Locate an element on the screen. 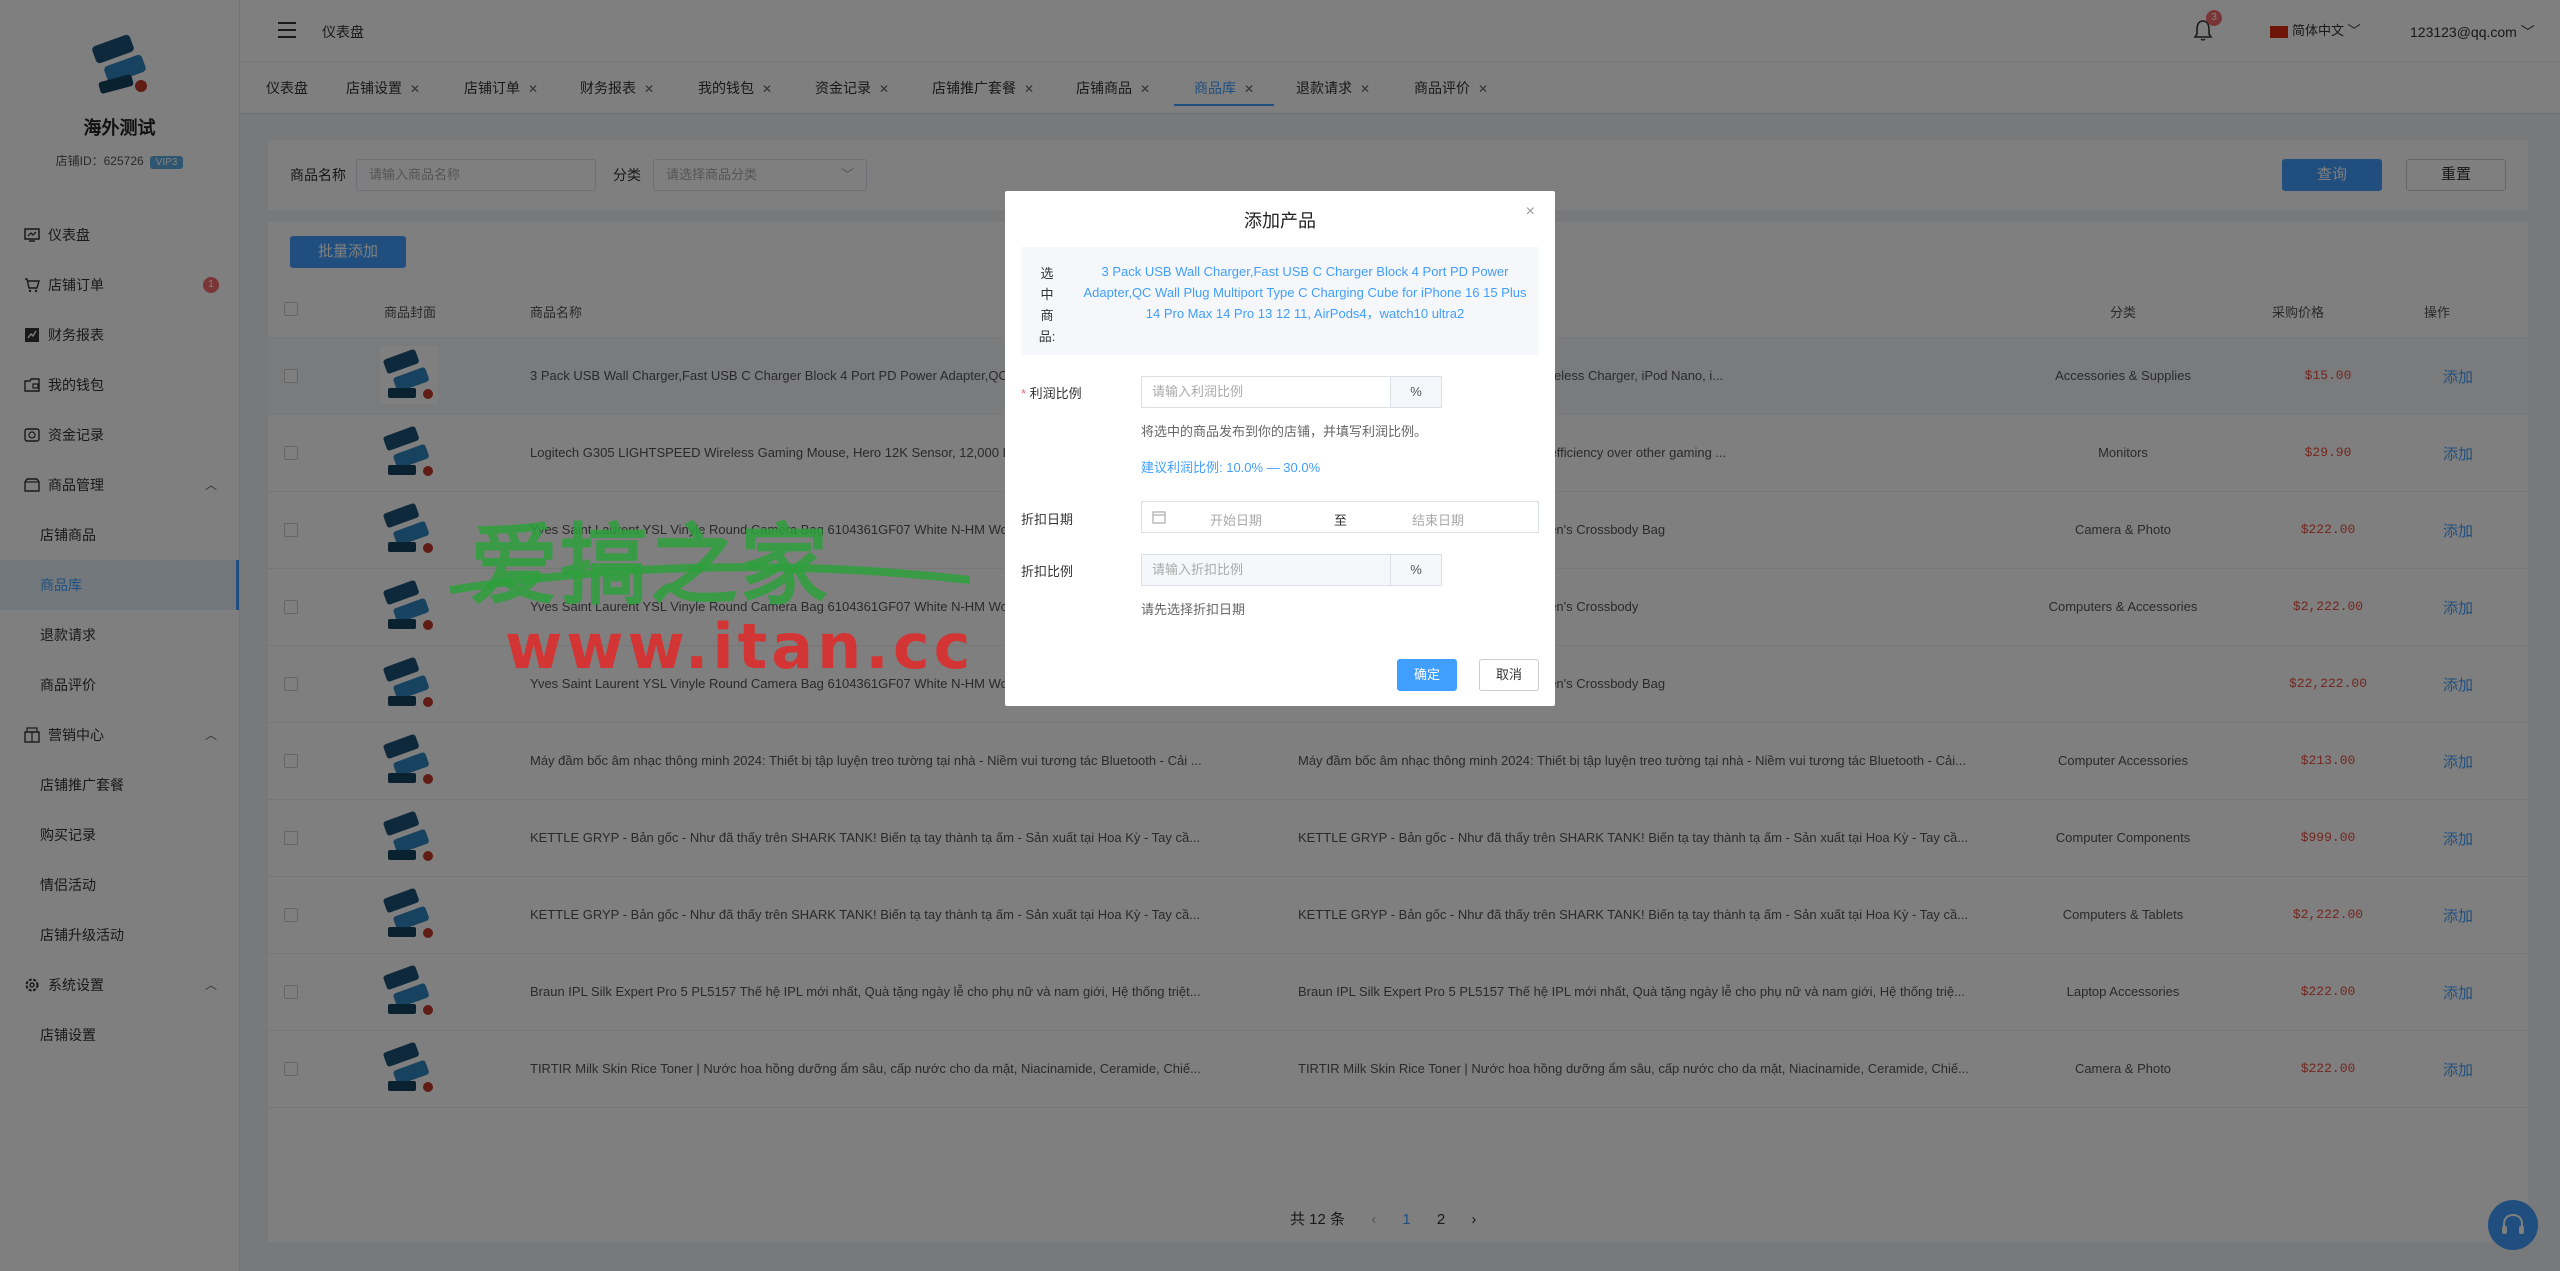 This screenshot has height=1271, width=2560. end-date-input: 结束日期 is located at coordinates (1438, 519).